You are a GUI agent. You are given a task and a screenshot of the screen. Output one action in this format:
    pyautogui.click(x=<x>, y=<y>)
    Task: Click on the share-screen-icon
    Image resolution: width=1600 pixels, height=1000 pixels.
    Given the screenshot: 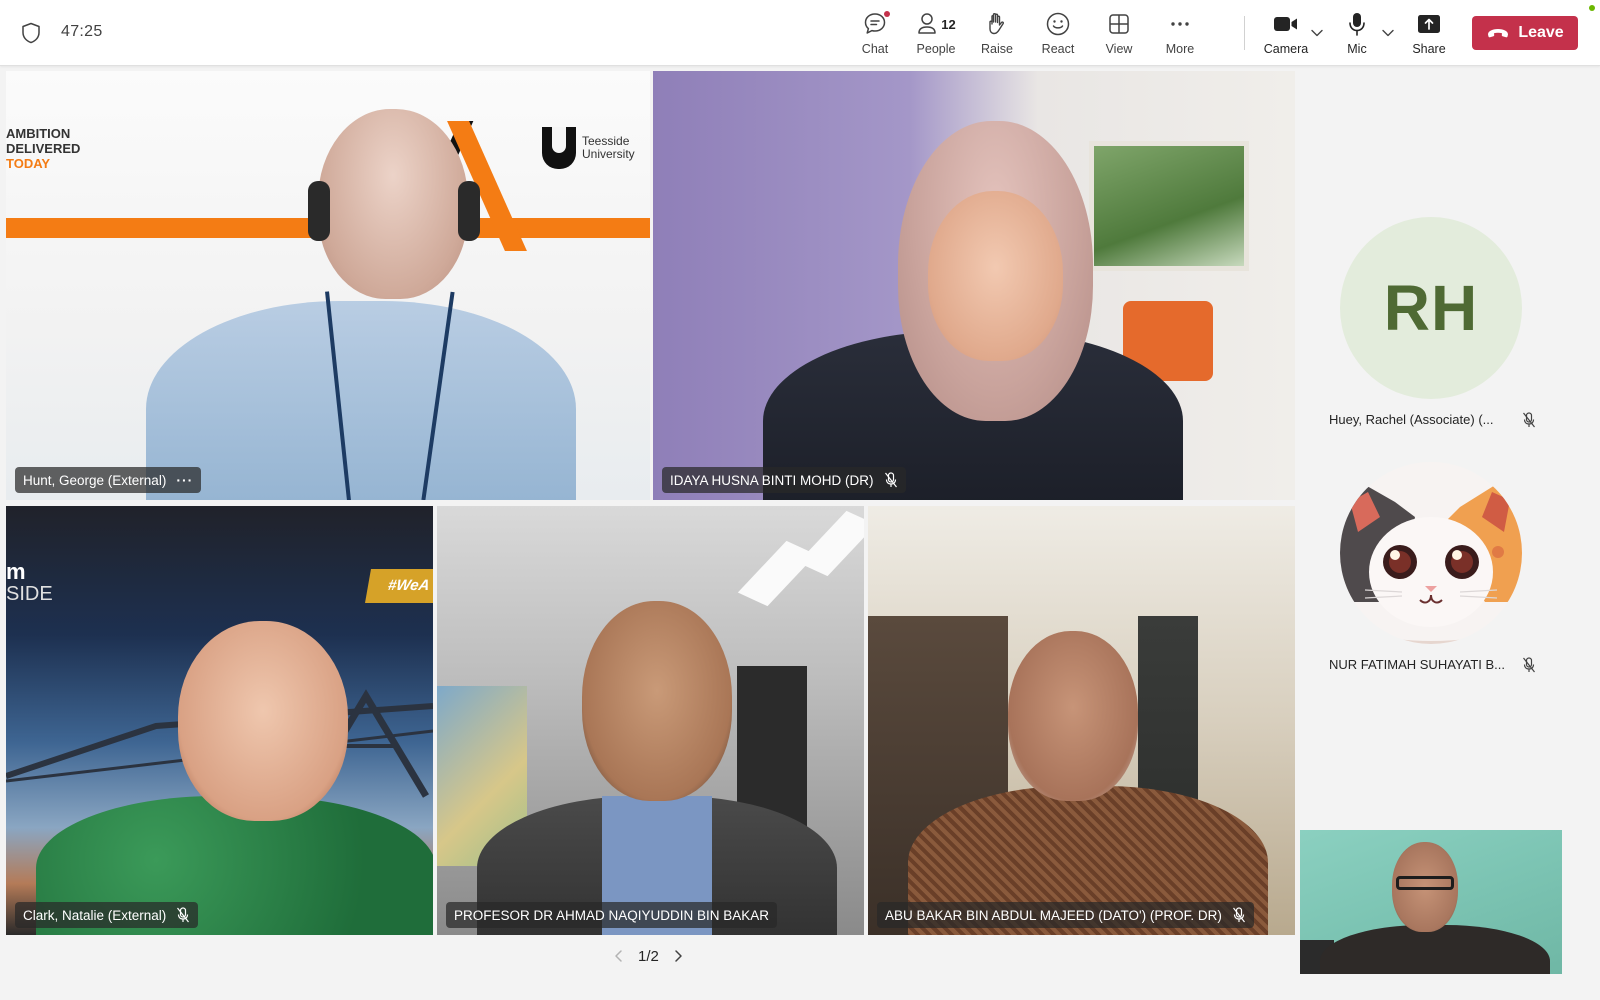 What is the action you would take?
    pyautogui.click(x=1429, y=24)
    